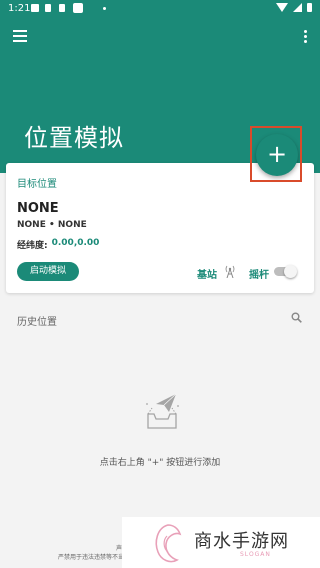  Describe the element at coordinates (160, 463) in the screenshot. I see `empty-hint: 点击右上角 "+" 按钮进行添加` at that location.